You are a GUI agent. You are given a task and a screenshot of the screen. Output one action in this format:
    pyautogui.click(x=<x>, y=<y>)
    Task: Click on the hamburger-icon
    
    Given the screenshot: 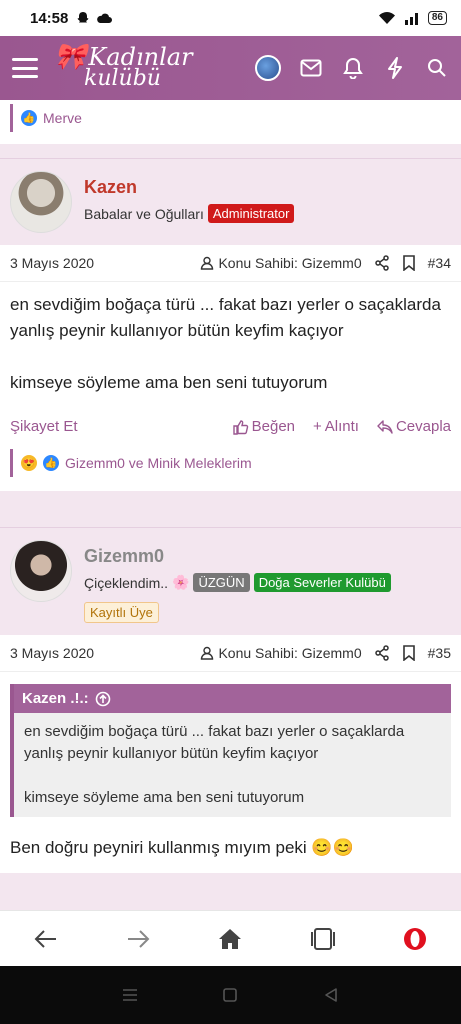 What is the action you would take?
    pyautogui.click(x=25, y=68)
    